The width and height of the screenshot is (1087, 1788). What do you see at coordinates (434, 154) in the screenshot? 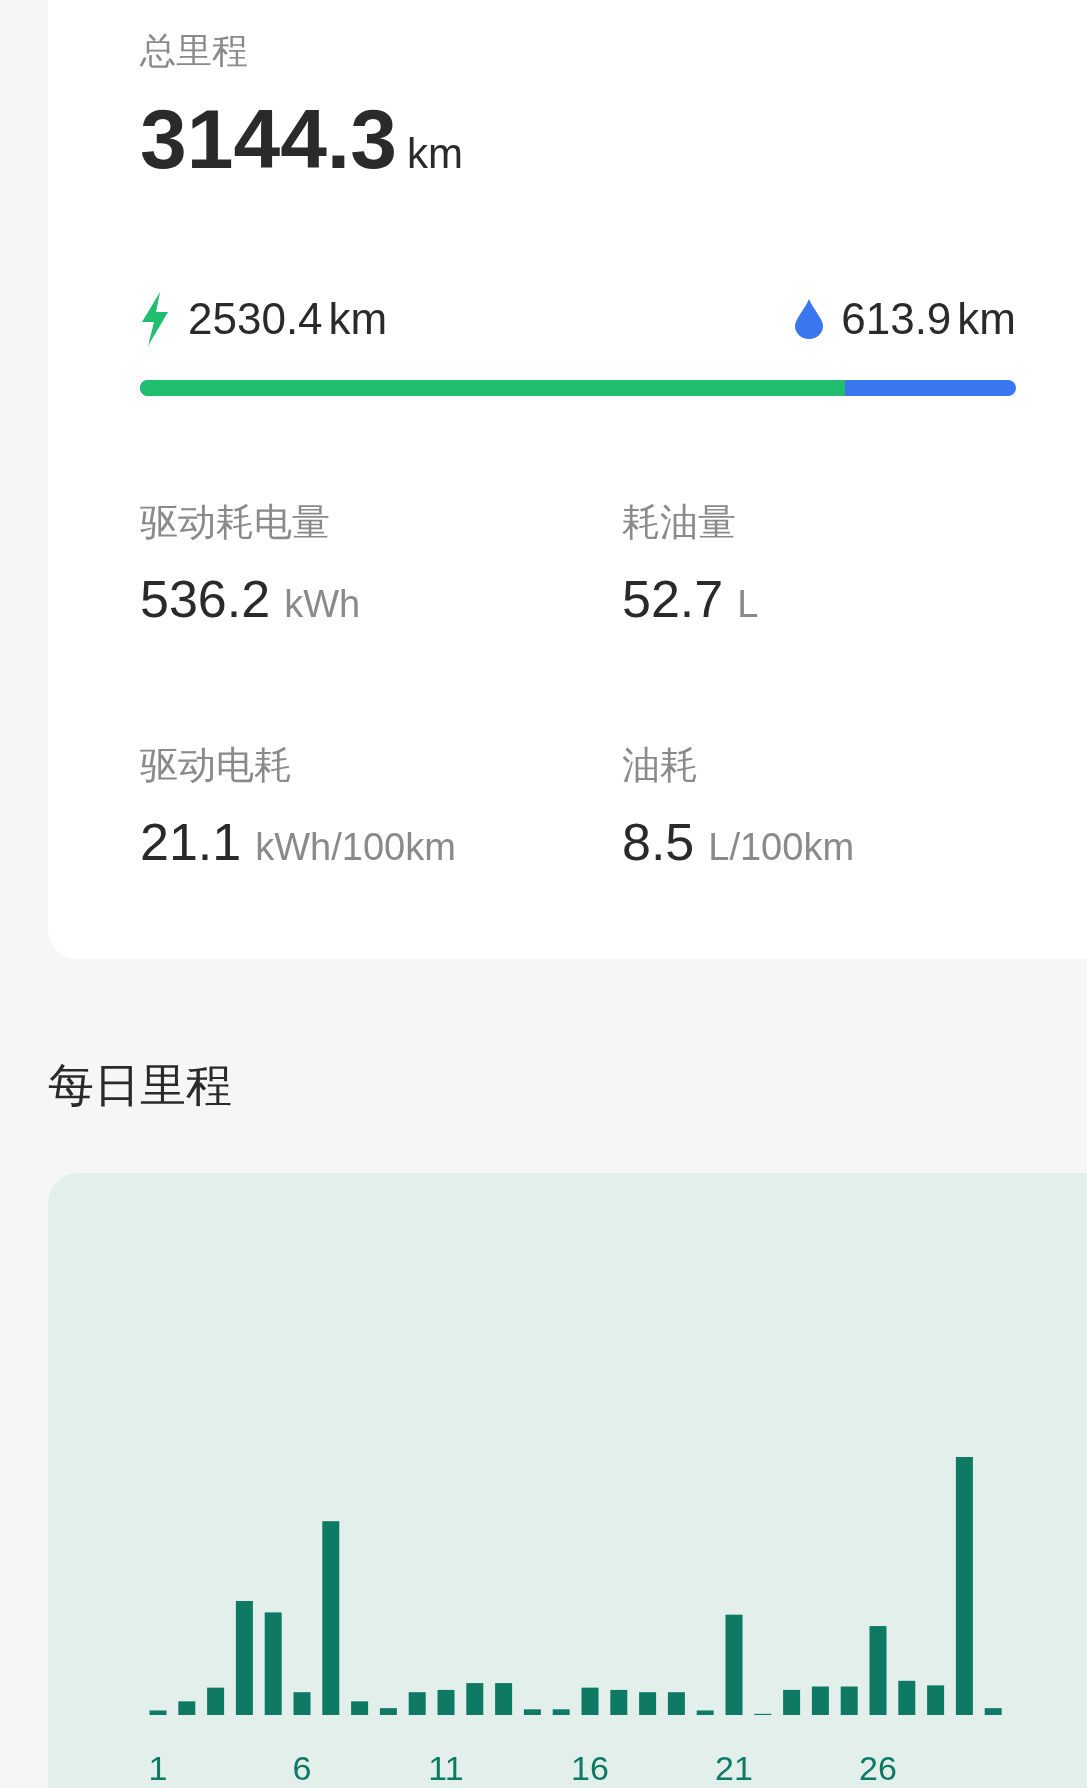
I see `total-mileage-unit: km` at bounding box center [434, 154].